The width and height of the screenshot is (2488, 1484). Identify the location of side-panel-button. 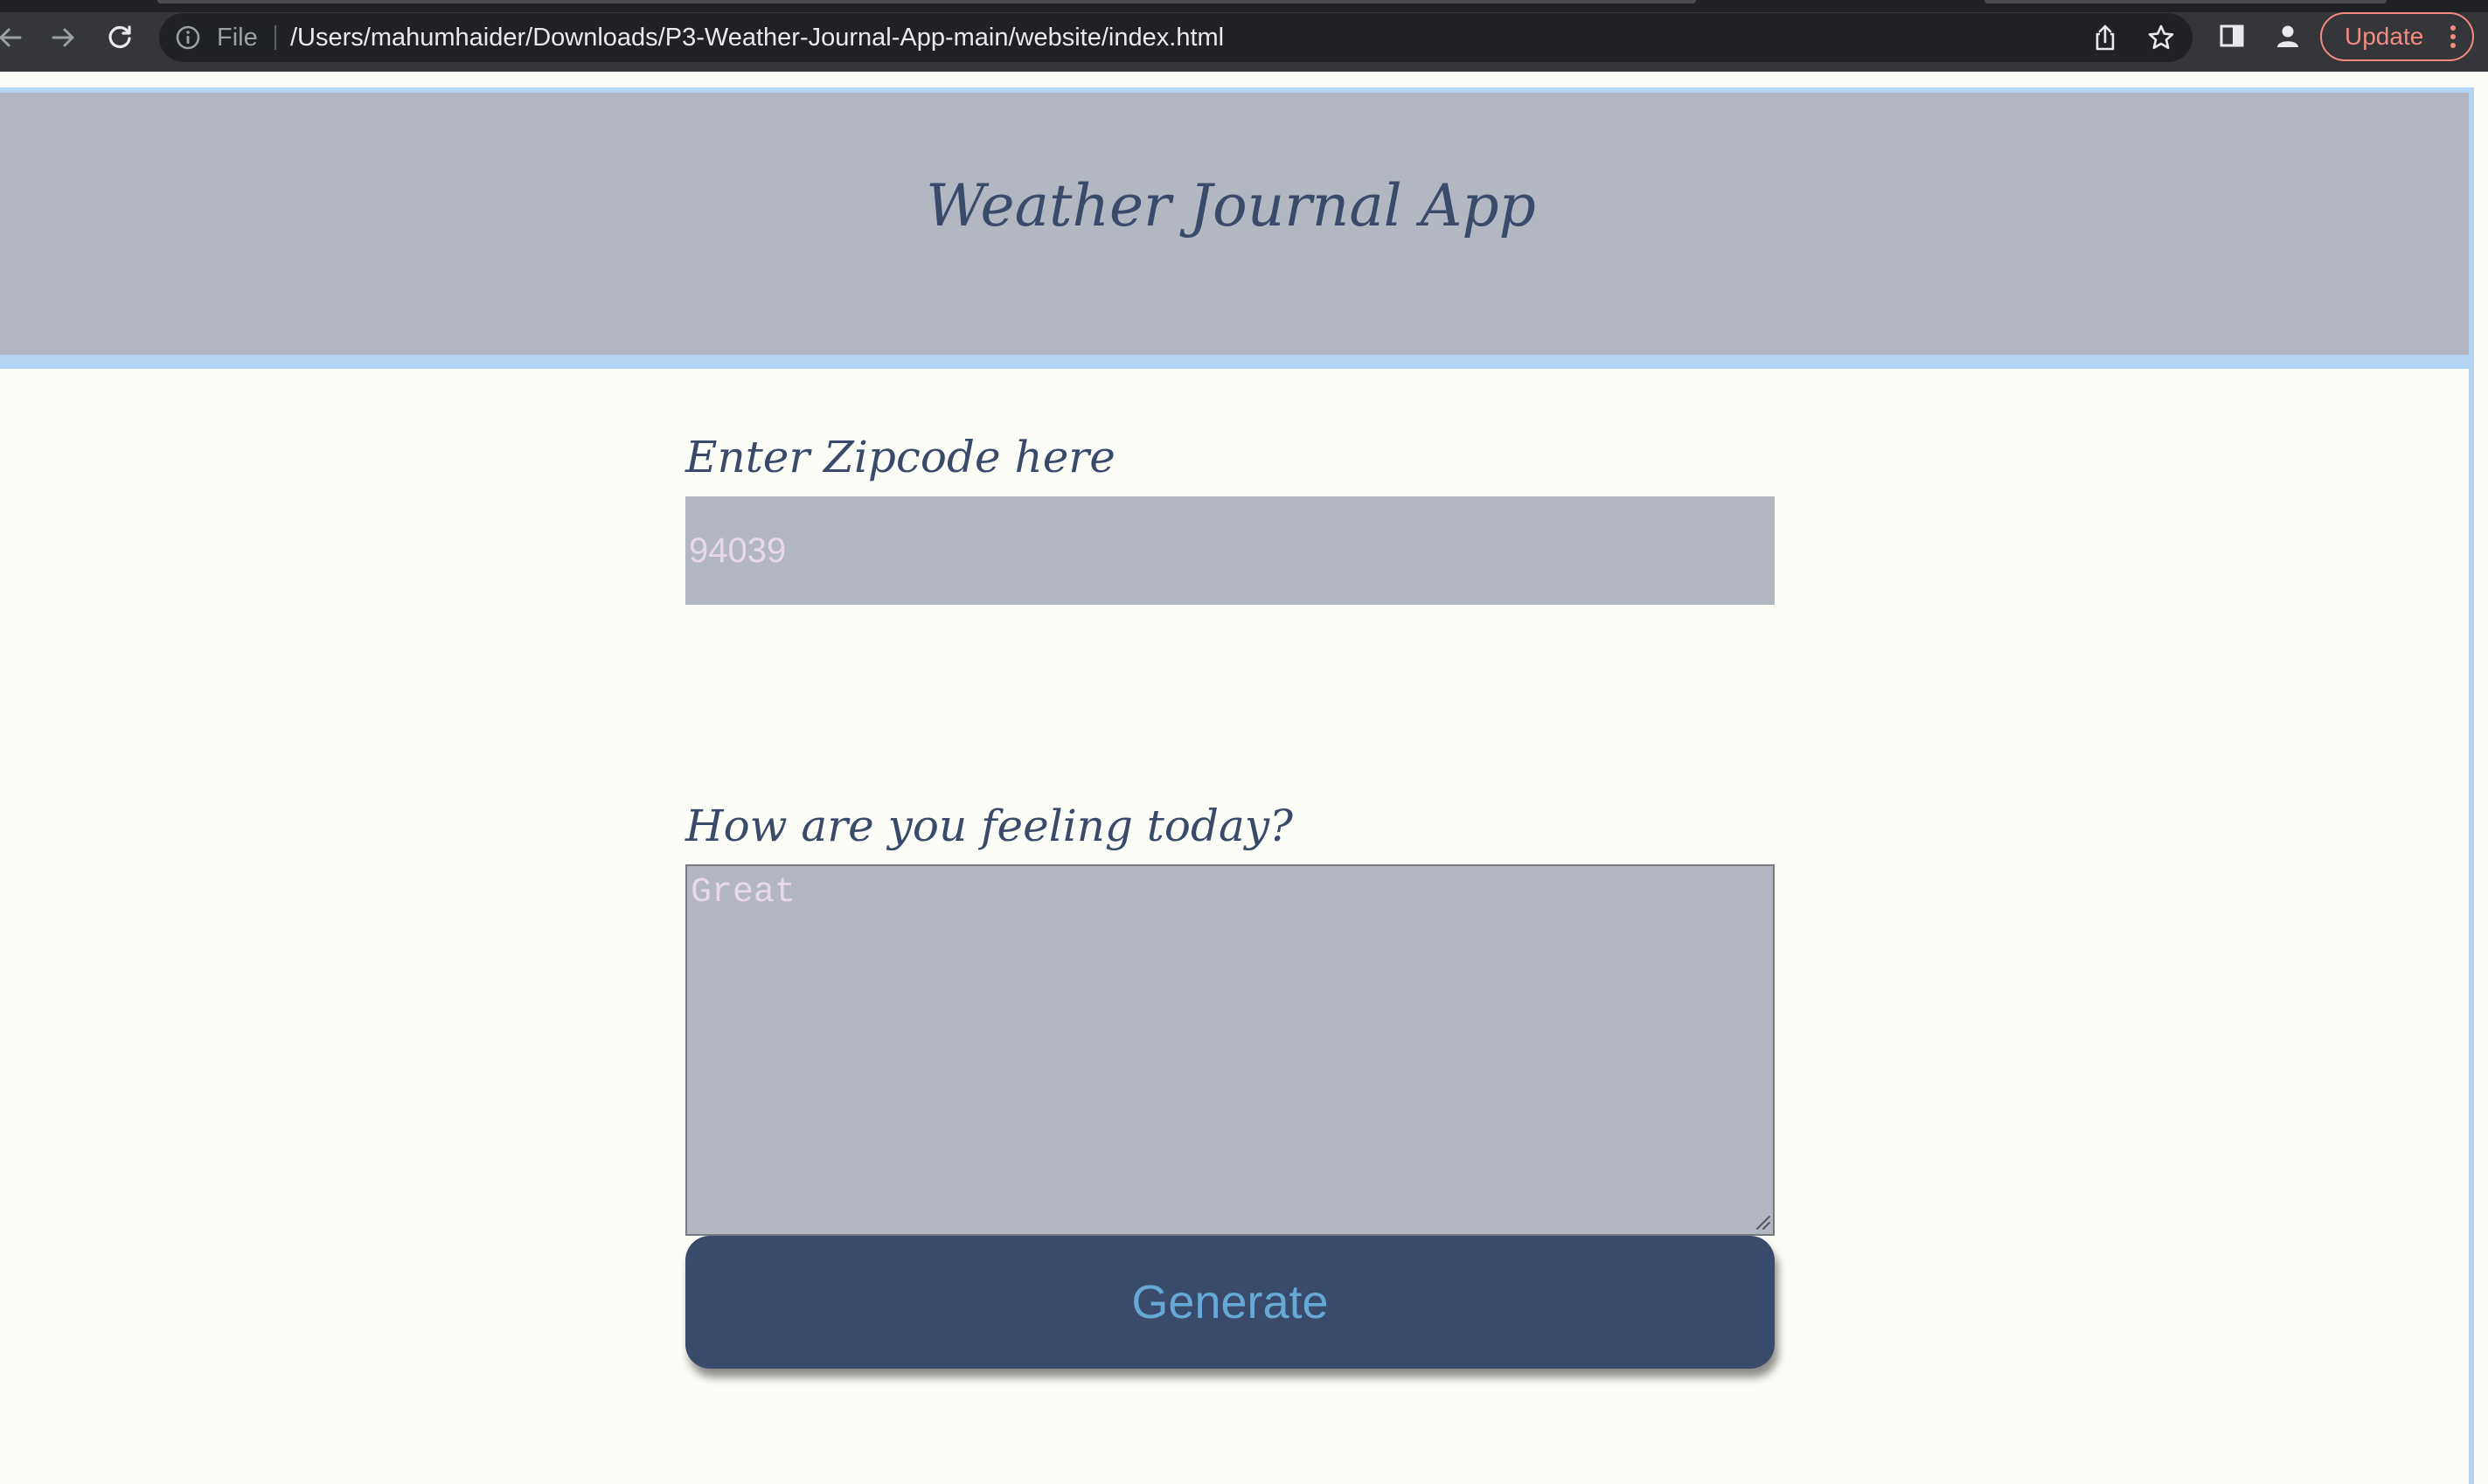
(2231, 37).